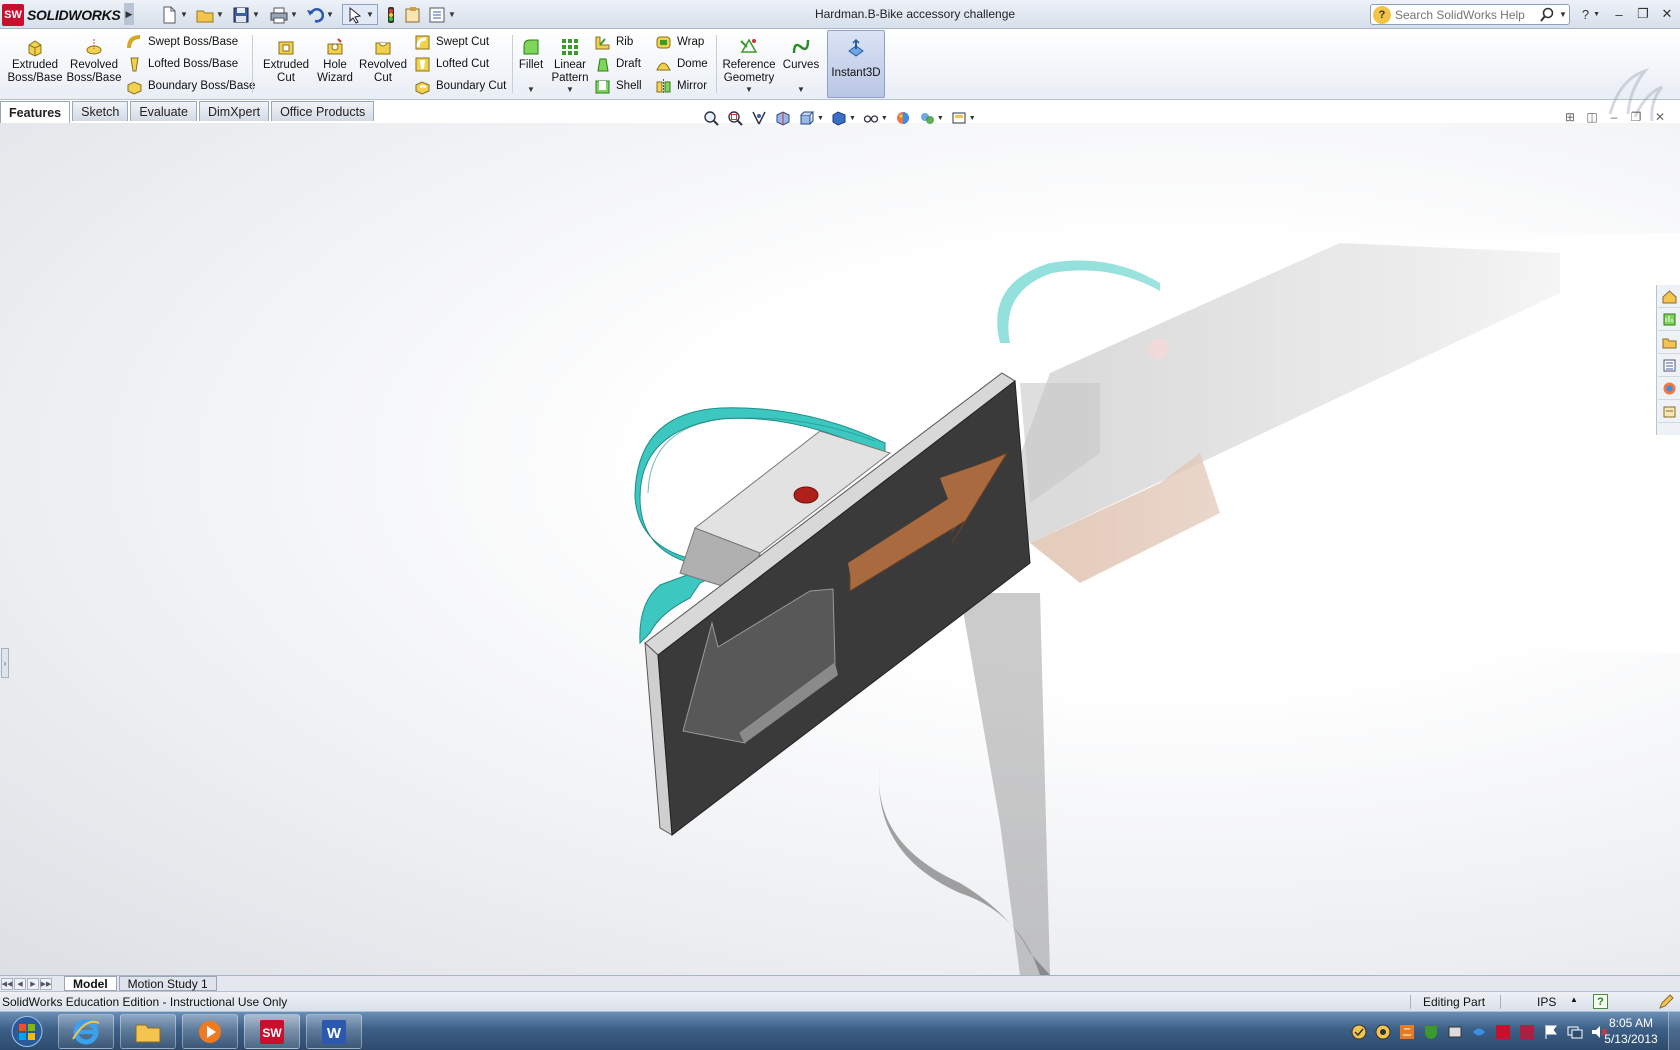 Image resolution: width=1680 pixels, height=1050 pixels. What do you see at coordinates (451, 64) in the screenshot?
I see `lofted-cut-button: Lofted Cut` at bounding box center [451, 64].